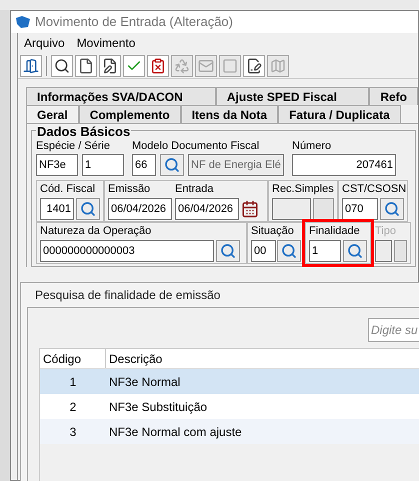 The width and height of the screenshot is (419, 481). What do you see at coordinates (144, 165) in the screenshot?
I see `input-field: 66` at bounding box center [144, 165].